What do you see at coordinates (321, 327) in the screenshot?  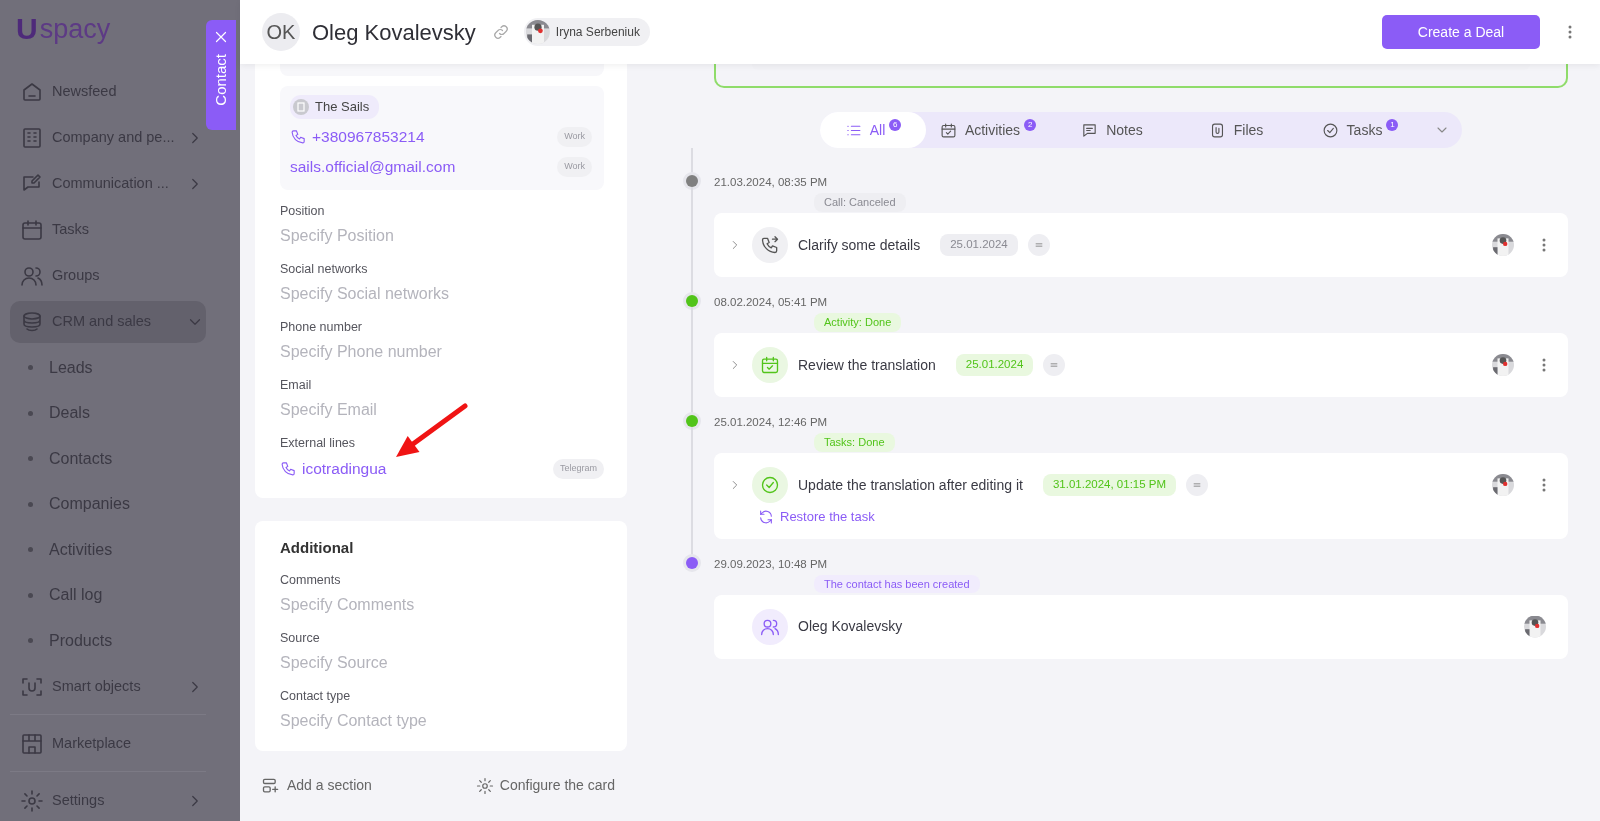 I see `field-label: Phone number` at bounding box center [321, 327].